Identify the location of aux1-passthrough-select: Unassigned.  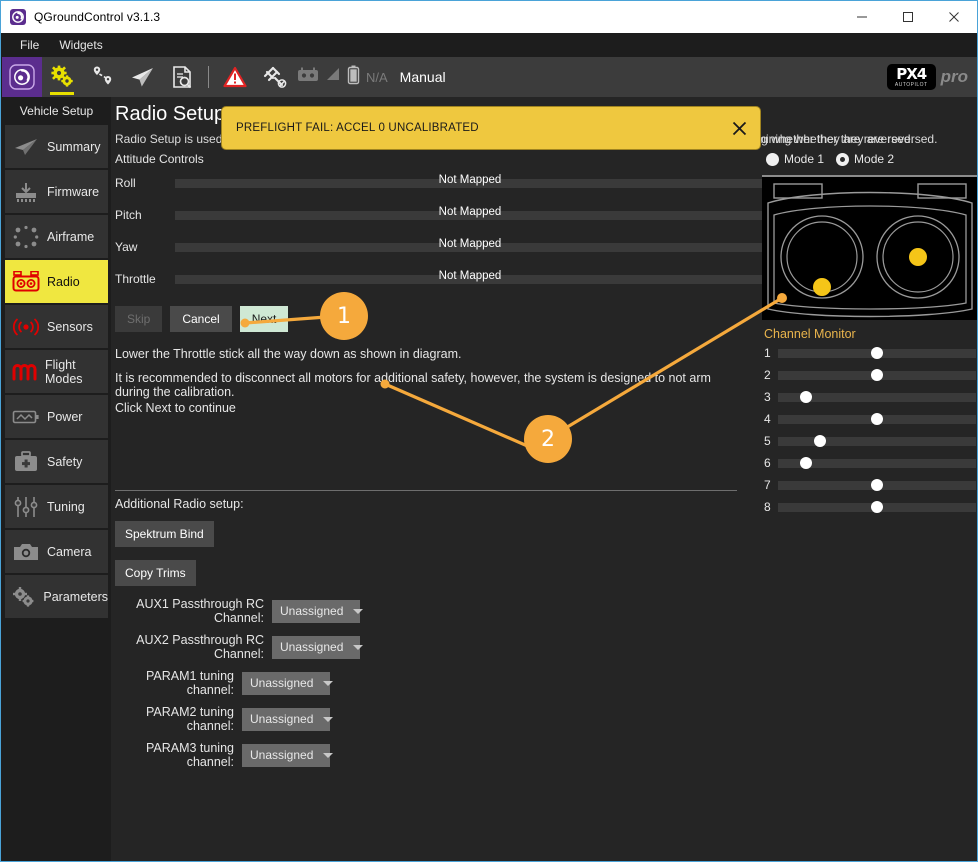
(318, 611).